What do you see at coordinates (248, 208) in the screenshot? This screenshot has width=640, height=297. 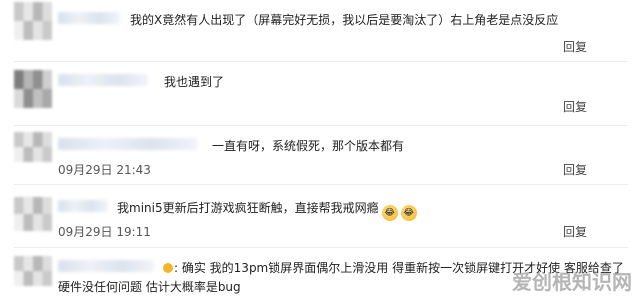 I see `comment-text-content: 我mini5更新后打游戏疯狂断触，直接帮我戒网瘾` at bounding box center [248, 208].